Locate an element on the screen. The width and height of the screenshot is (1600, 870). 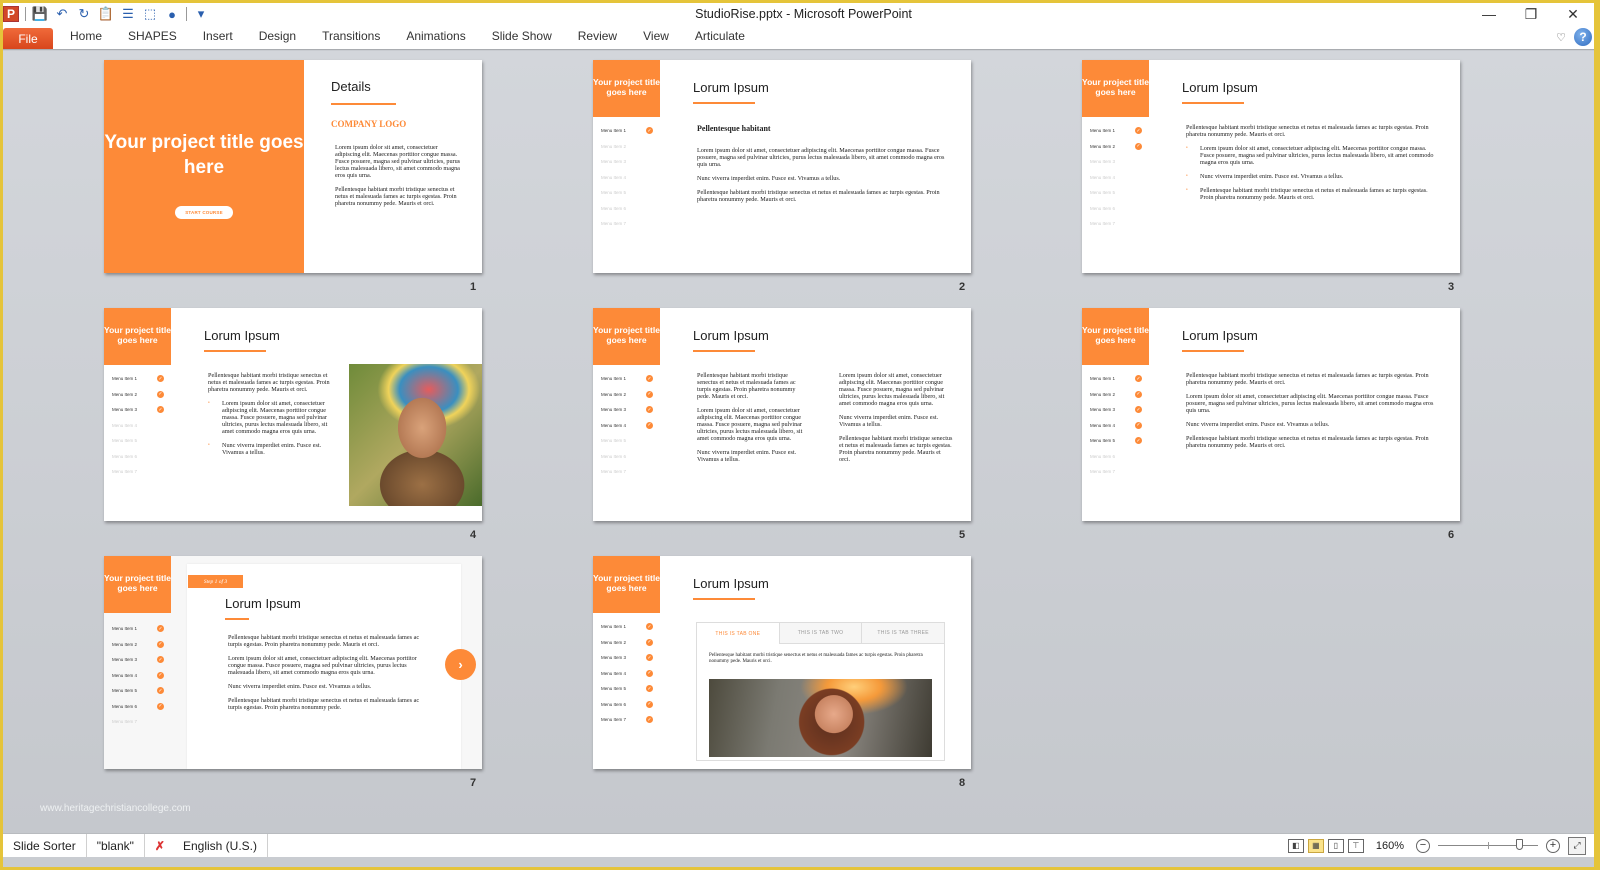
reading-view-icon: ▯ is located at coordinates (1335, 845).